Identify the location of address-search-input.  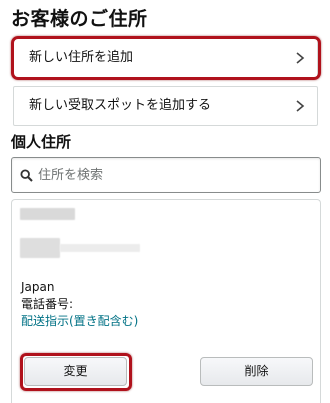
(173, 175).